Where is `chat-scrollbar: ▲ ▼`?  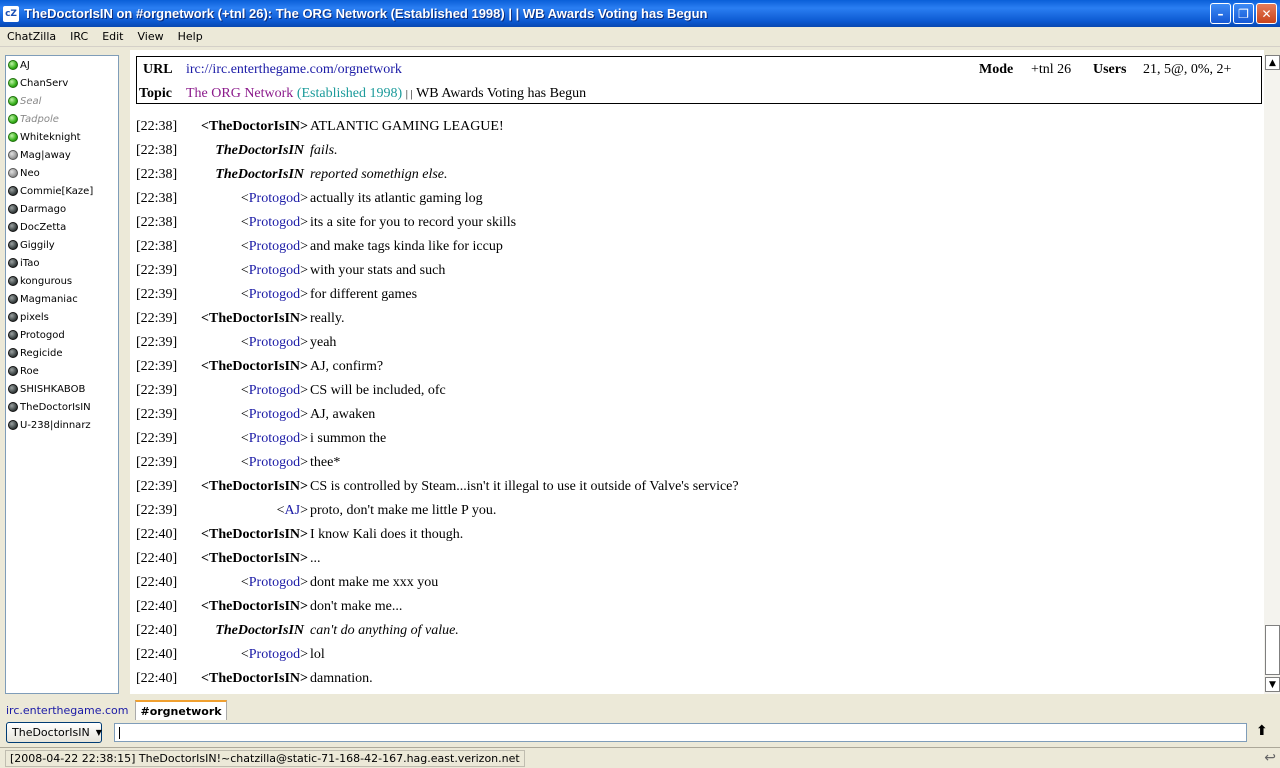 chat-scrollbar: ▲ ▼ is located at coordinates (1272, 374).